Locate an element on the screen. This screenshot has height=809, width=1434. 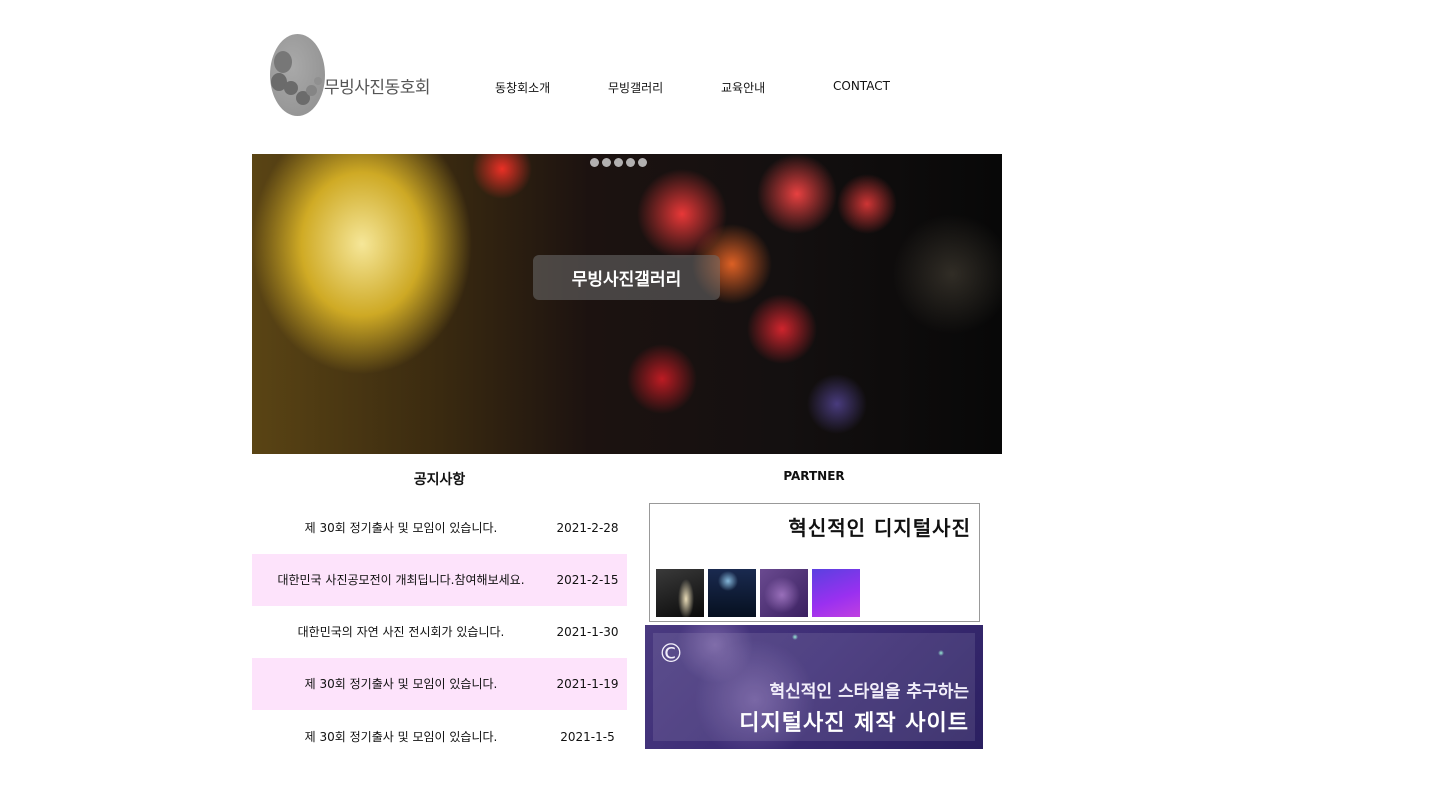
partner-banner-subtitle: 혁신적인 스타일을 추구하는 is located at coordinates (869, 692).